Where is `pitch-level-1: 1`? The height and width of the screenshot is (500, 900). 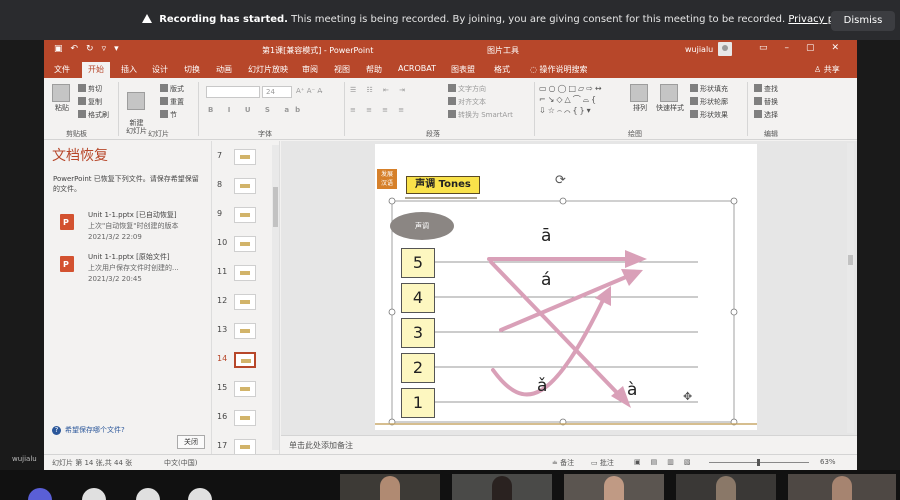 pitch-level-1: 1 is located at coordinates (418, 403).